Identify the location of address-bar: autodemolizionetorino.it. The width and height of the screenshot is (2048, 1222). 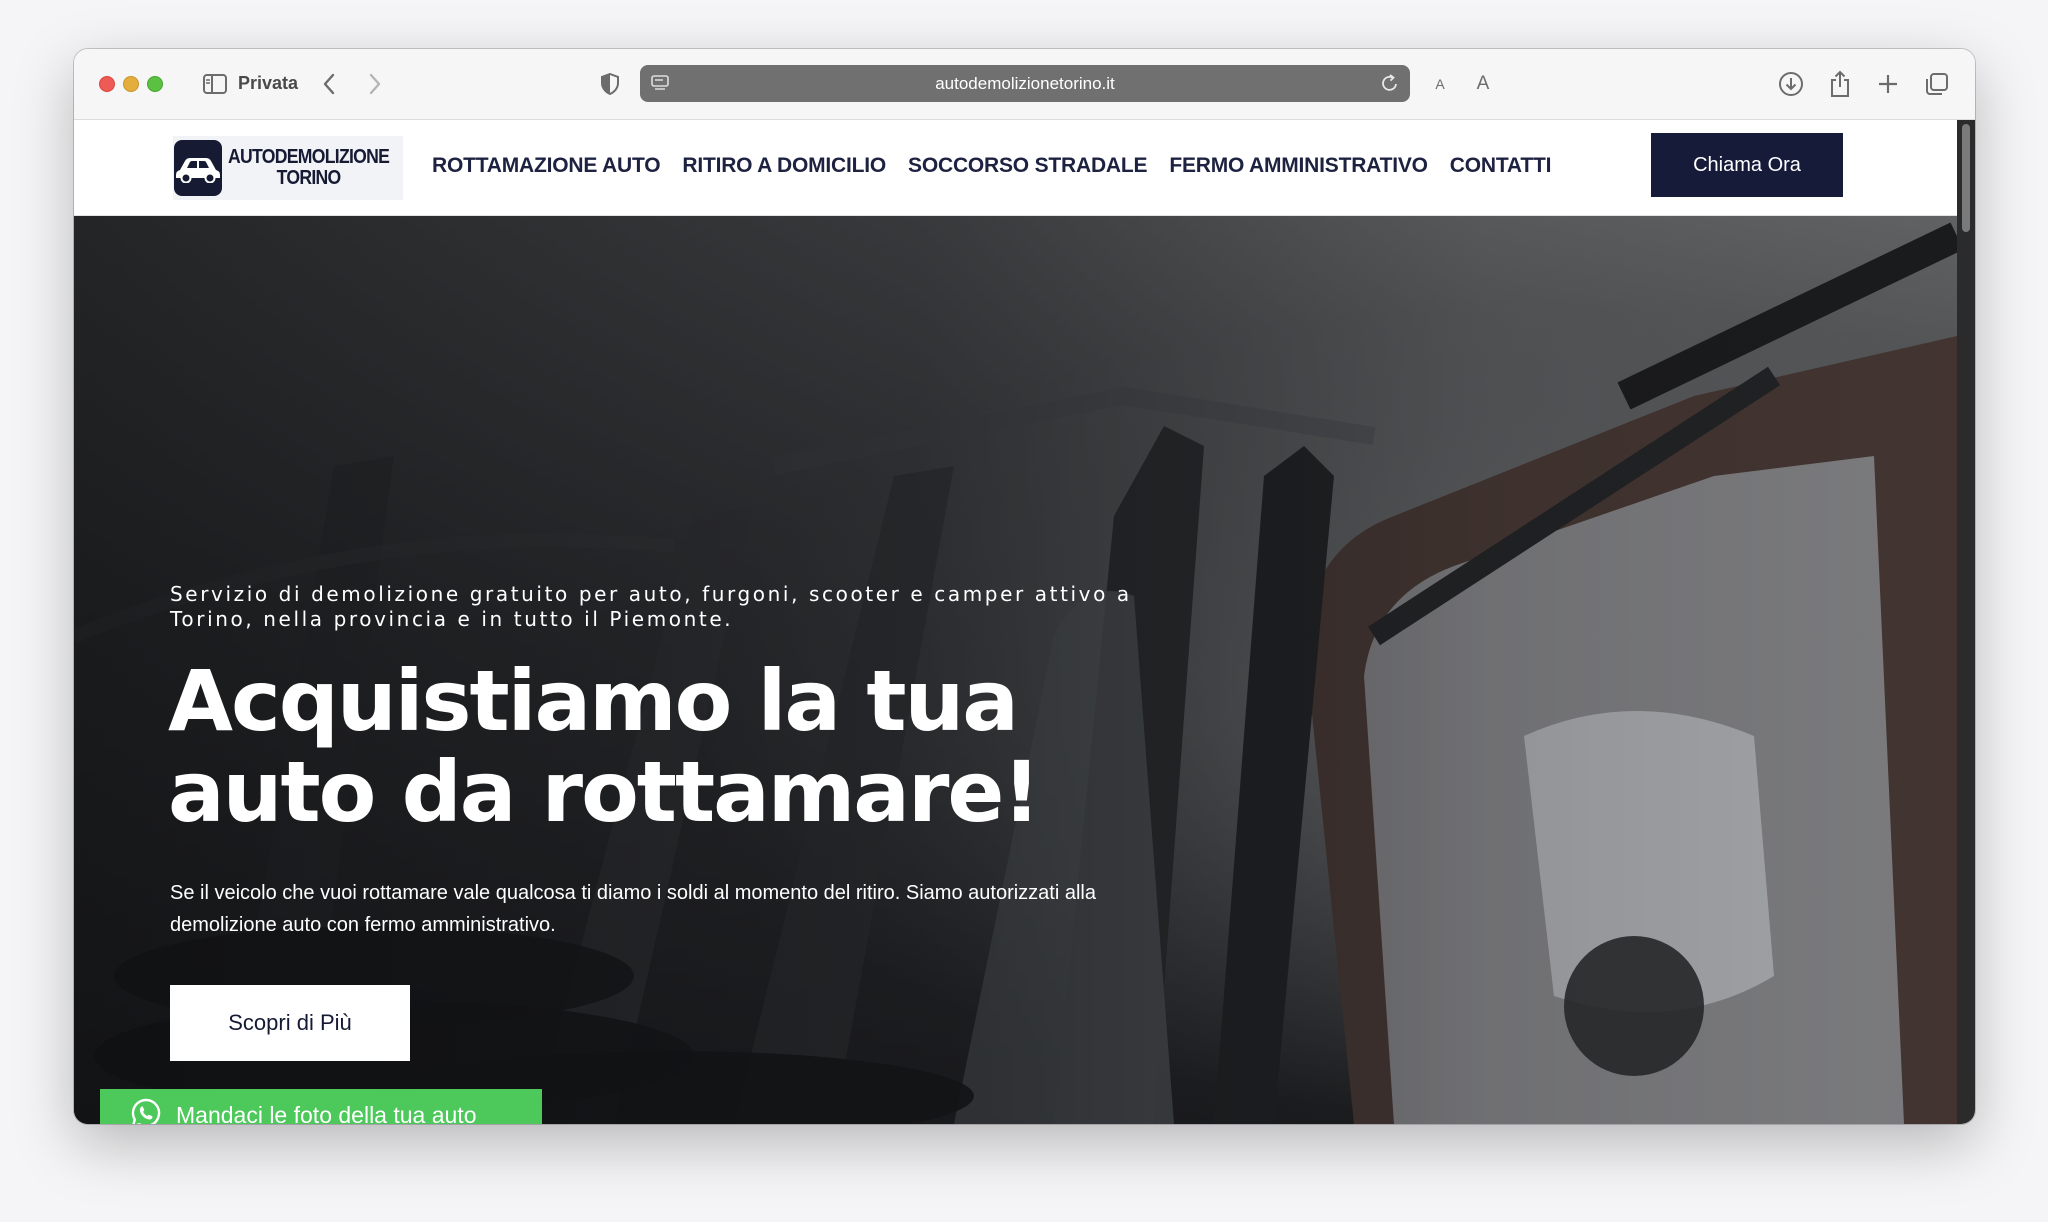
(1025, 83).